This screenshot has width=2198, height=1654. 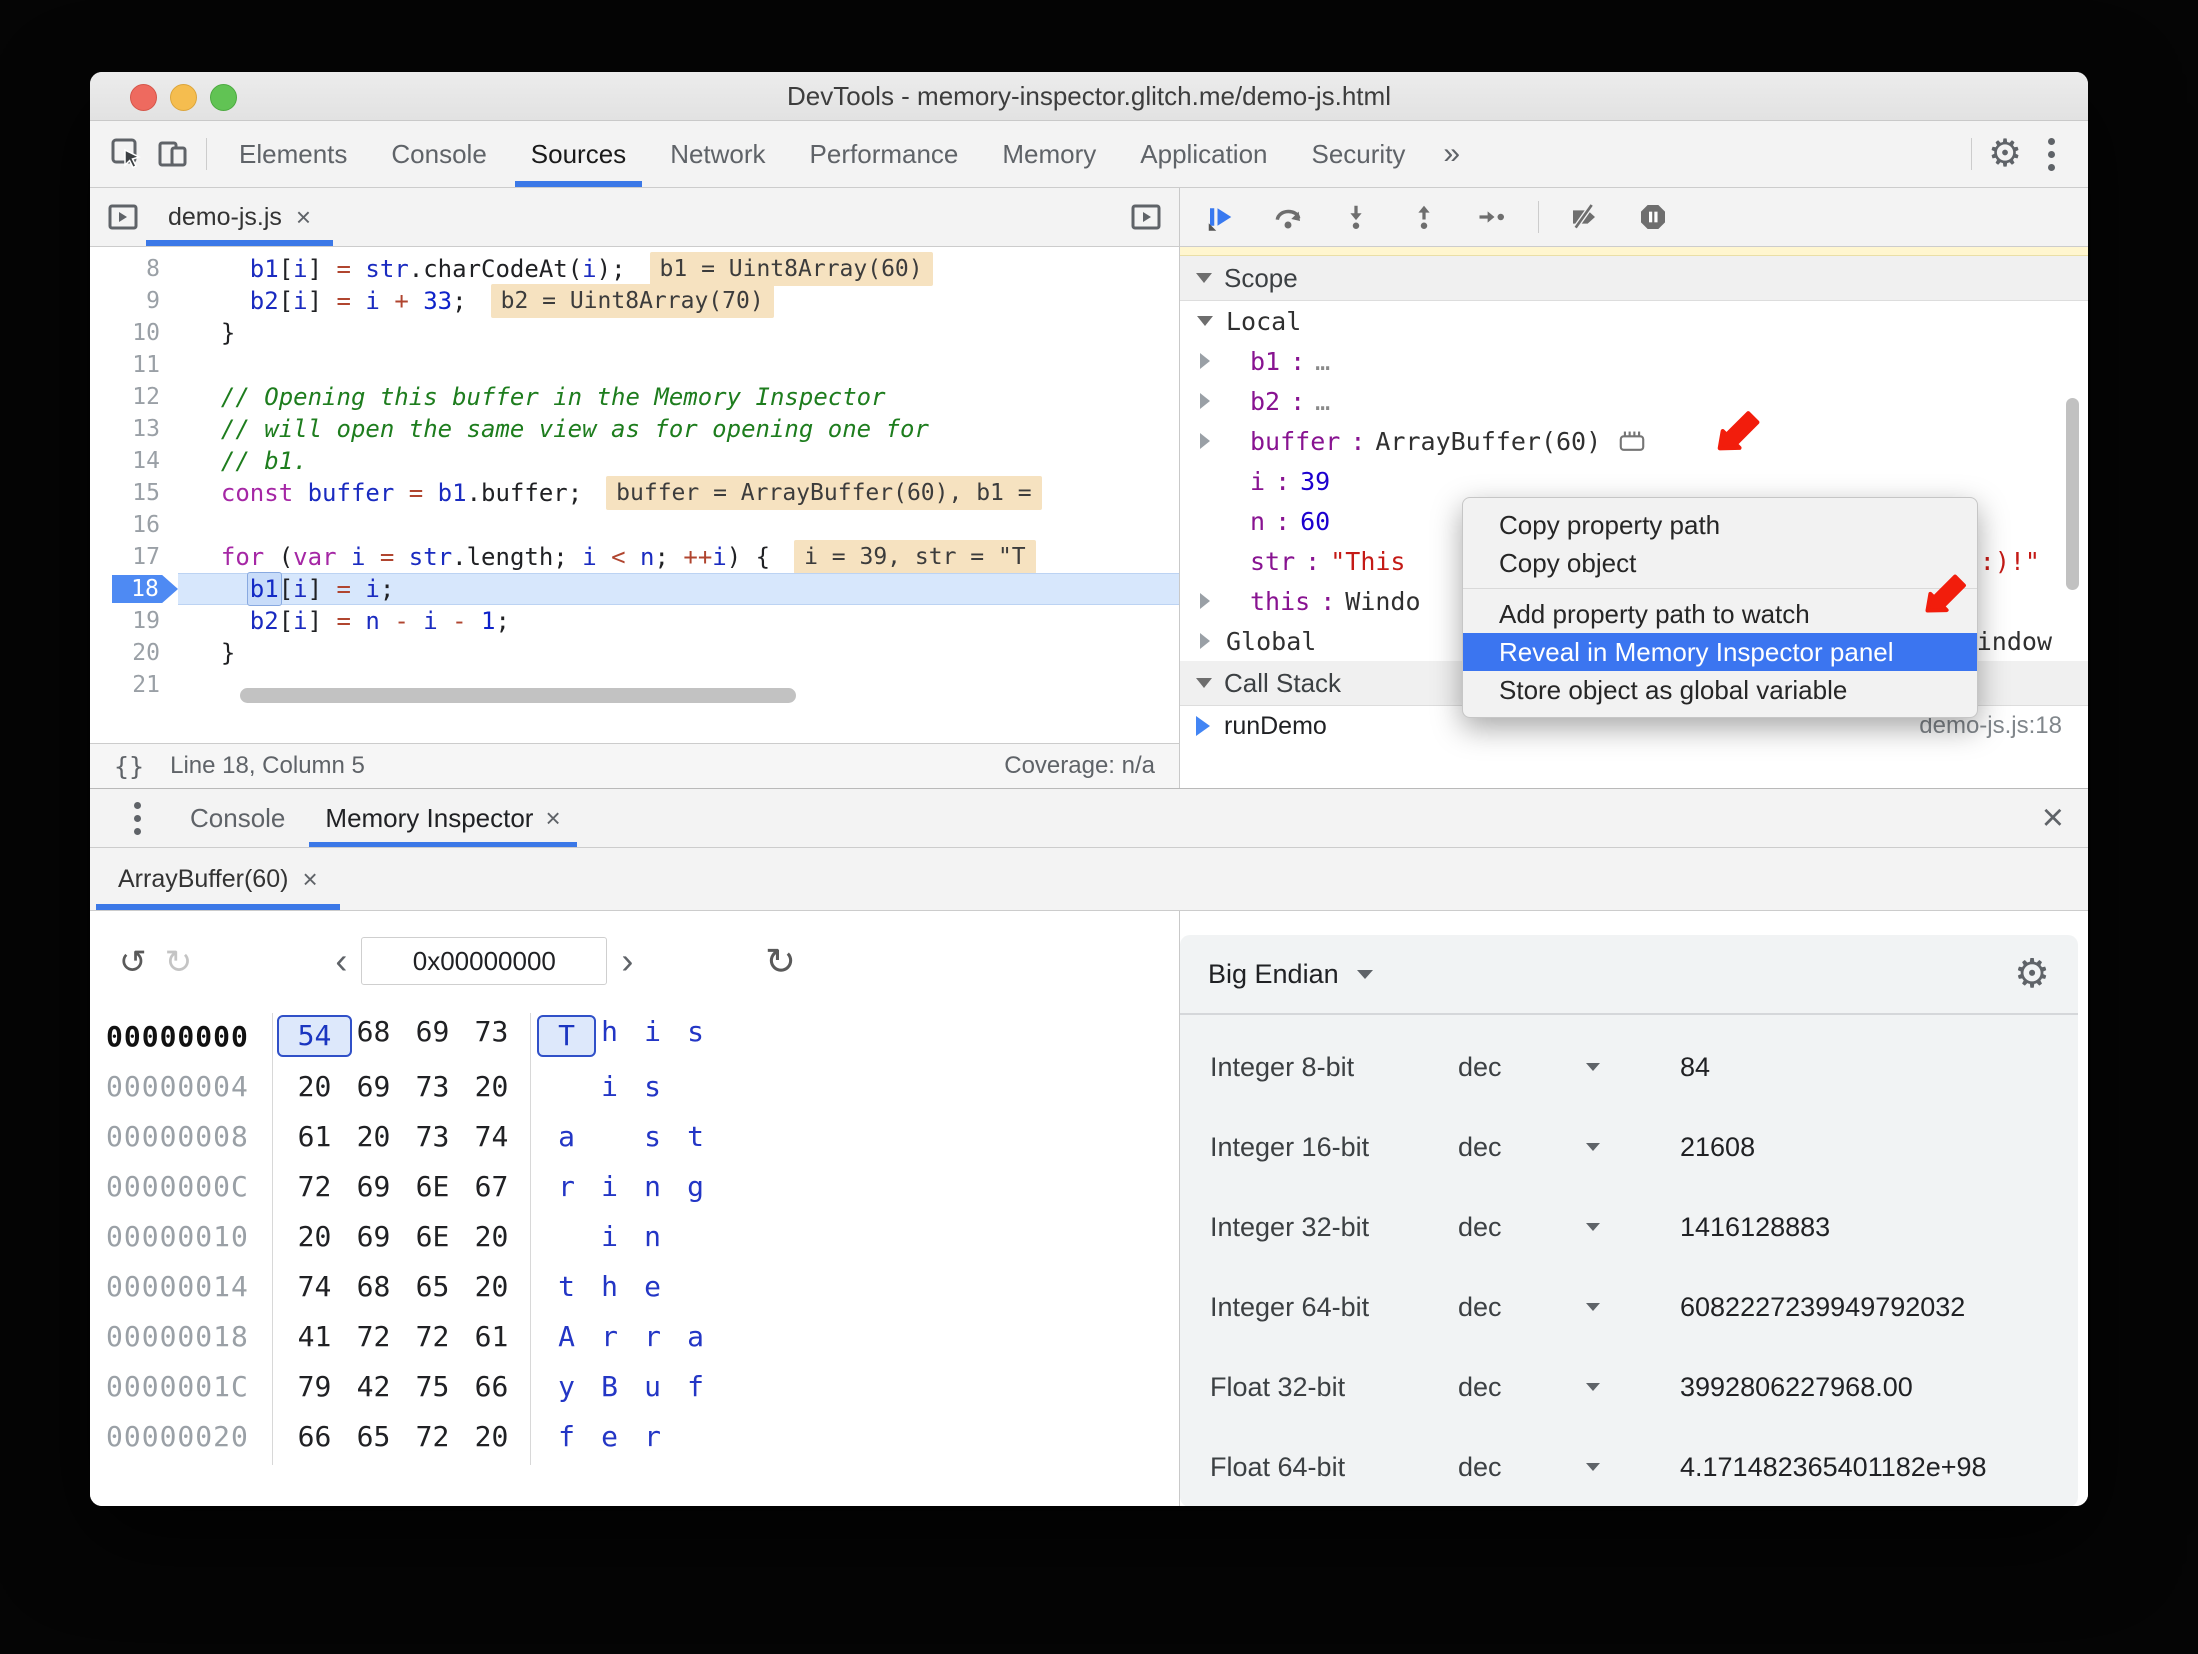 I want to click on menu-item-reveal-in-memory-inspector-panel: Reveal in Memory Inspector panel, so click(x=1720, y=652).